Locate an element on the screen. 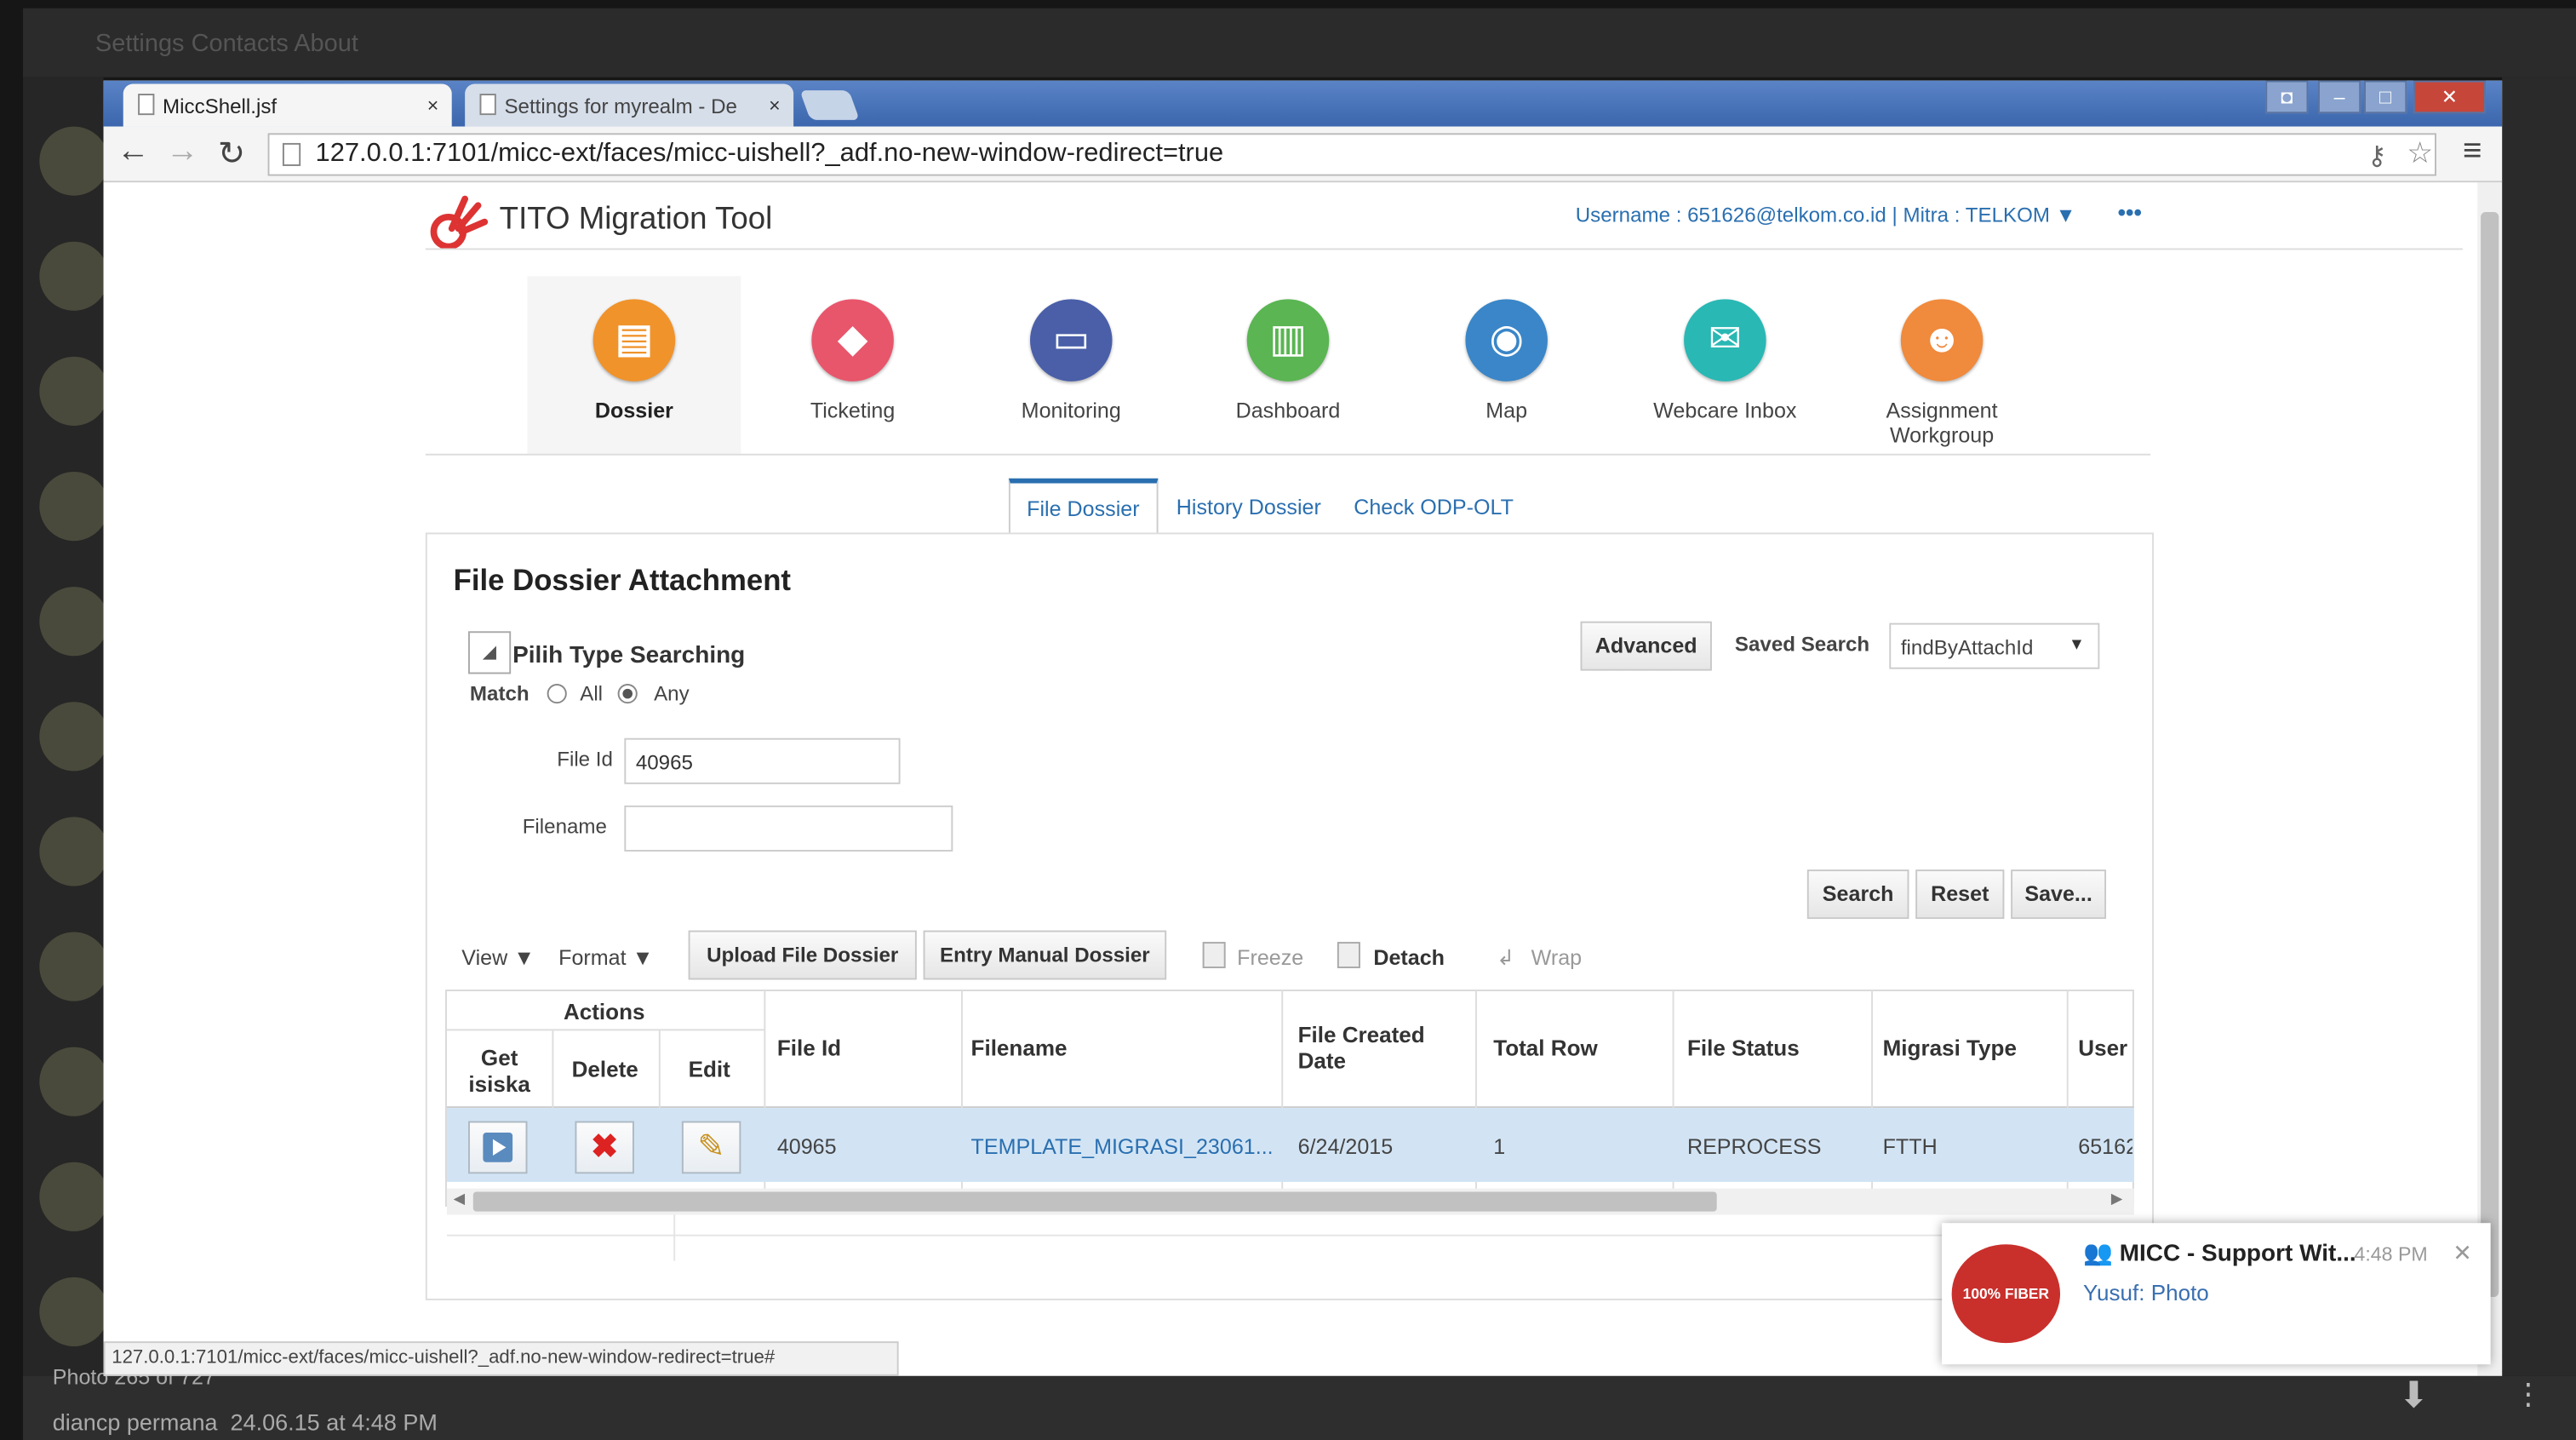 Image resolution: width=2576 pixels, height=1440 pixels. nav-dashboard: ▥ Dashboard is located at coordinates (1288, 364).